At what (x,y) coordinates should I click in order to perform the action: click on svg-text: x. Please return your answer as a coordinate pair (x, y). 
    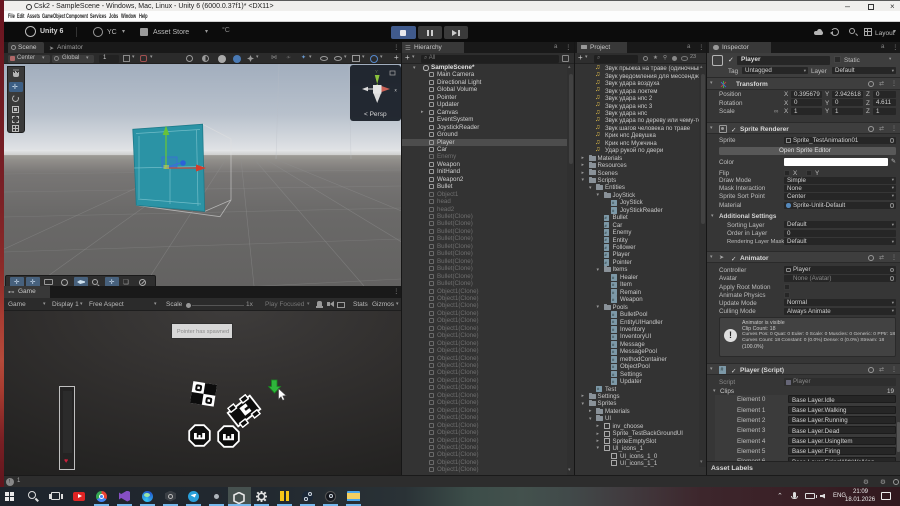
    Looking at the image, I should click on (396, 90).